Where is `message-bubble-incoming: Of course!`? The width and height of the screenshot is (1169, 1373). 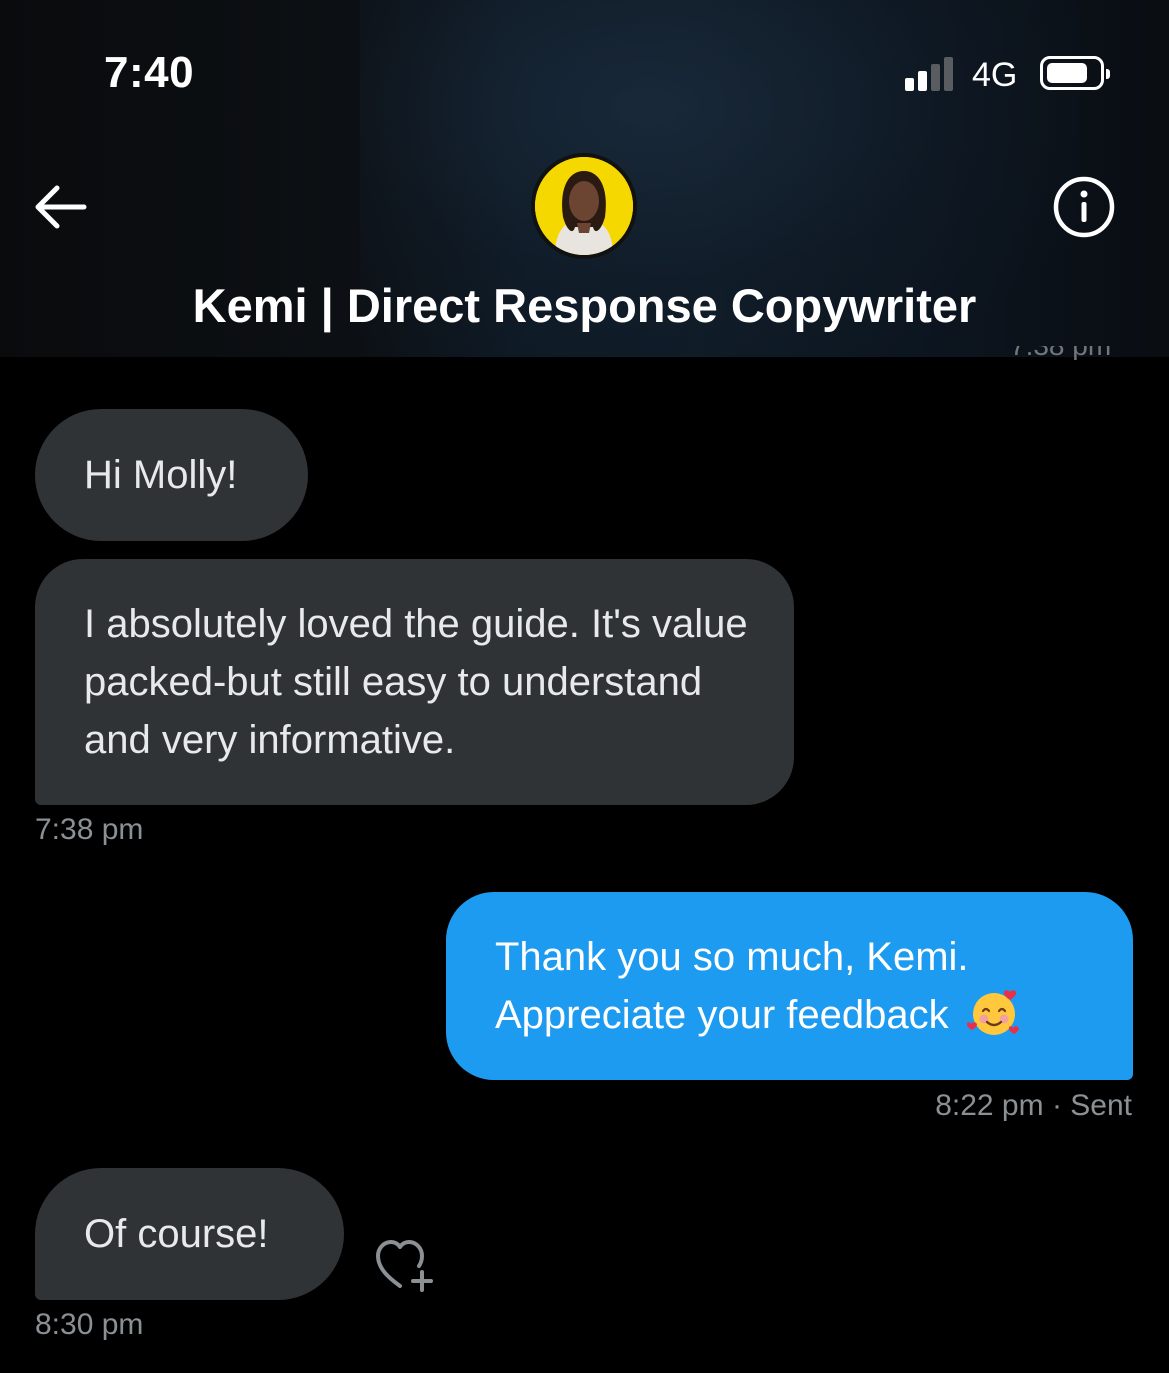 message-bubble-incoming: Of course! is located at coordinates (189, 1234).